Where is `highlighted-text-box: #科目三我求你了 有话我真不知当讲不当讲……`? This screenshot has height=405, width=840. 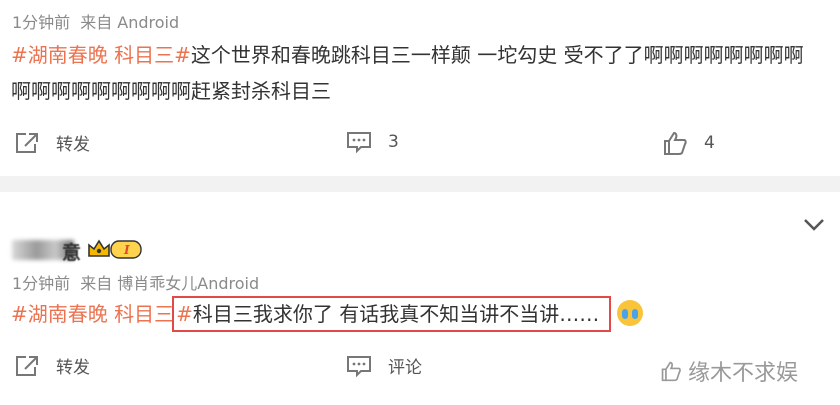 highlighted-text-box: #科目三我求你了 有话我真不知当讲不当讲…… is located at coordinates (392, 314).